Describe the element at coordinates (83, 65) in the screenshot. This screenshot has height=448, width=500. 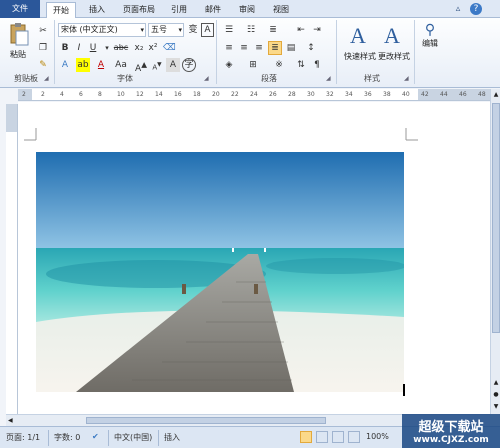
I see `highlight-icon: ab` at that location.